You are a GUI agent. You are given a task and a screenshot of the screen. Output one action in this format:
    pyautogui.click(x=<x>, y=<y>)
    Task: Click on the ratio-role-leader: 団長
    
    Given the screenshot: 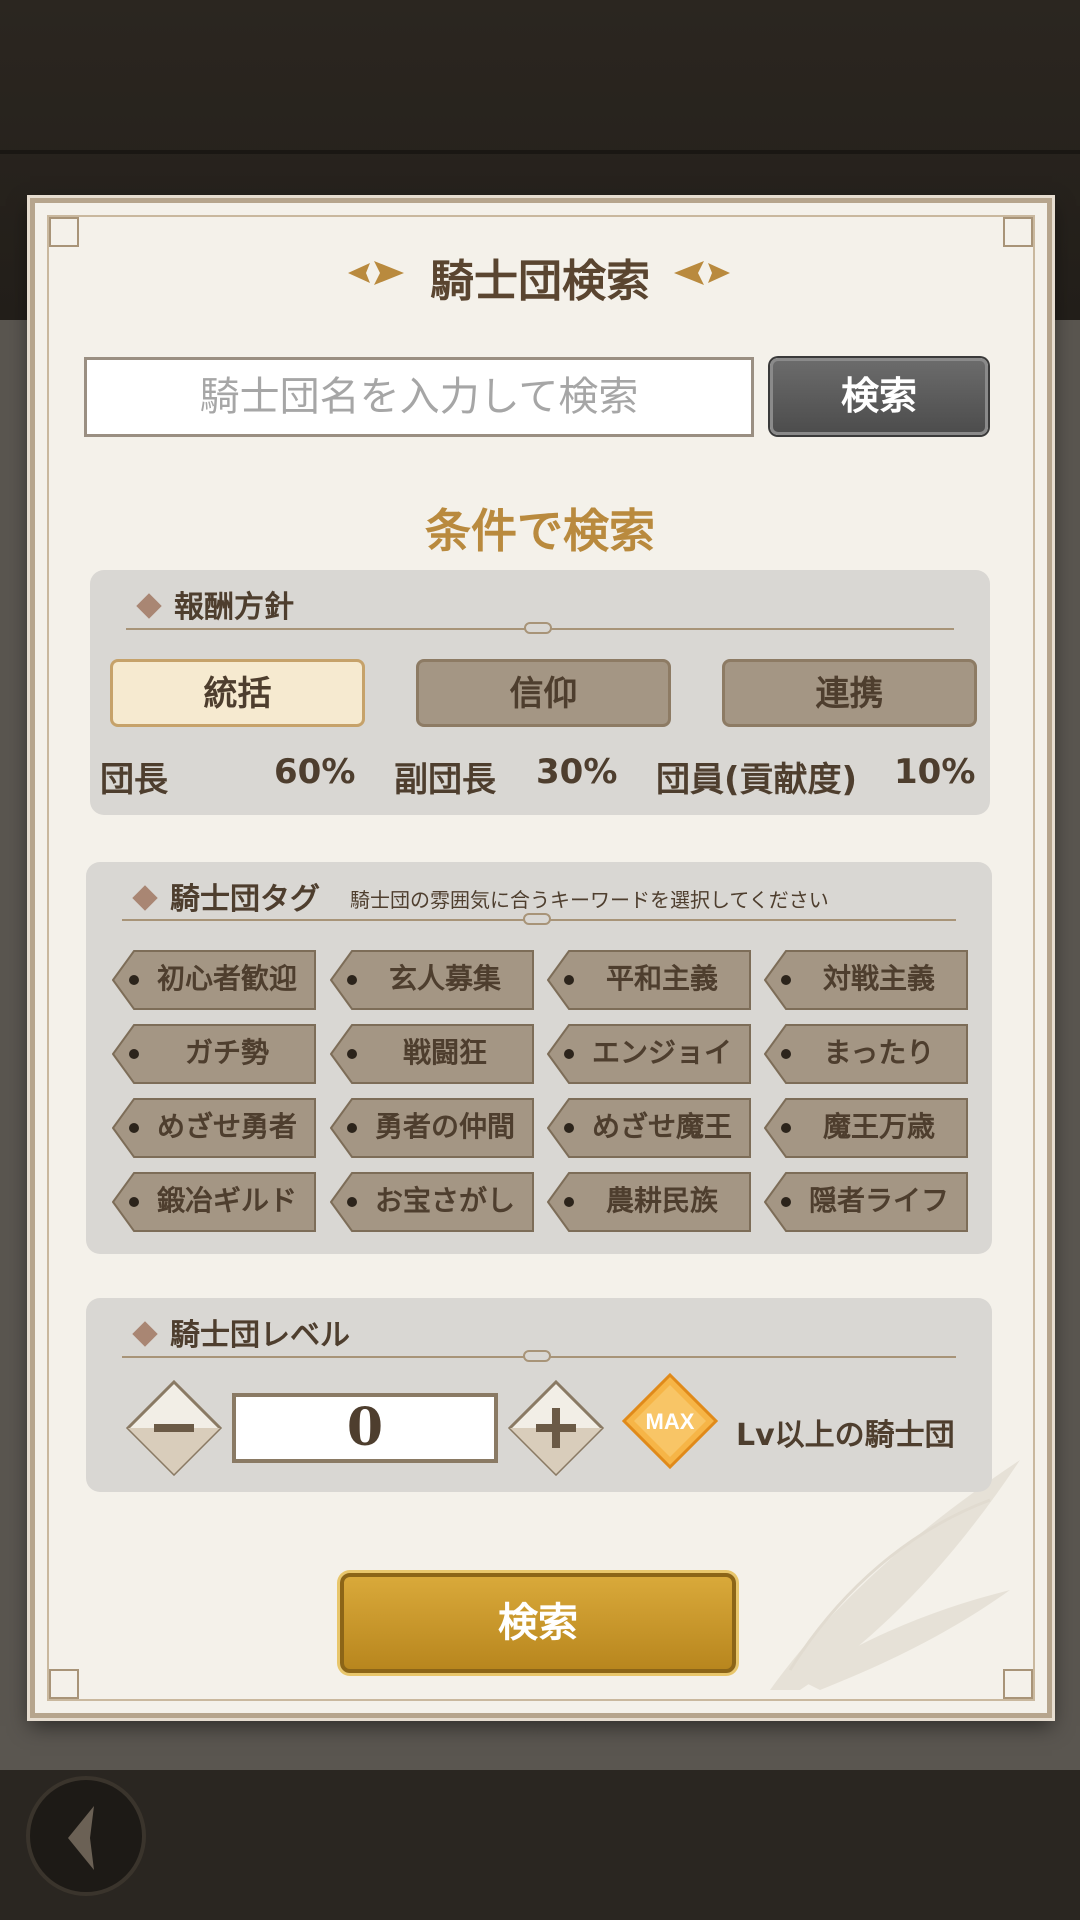 What is the action you would take?
    pyautogui.click(x=134, y=780)
    